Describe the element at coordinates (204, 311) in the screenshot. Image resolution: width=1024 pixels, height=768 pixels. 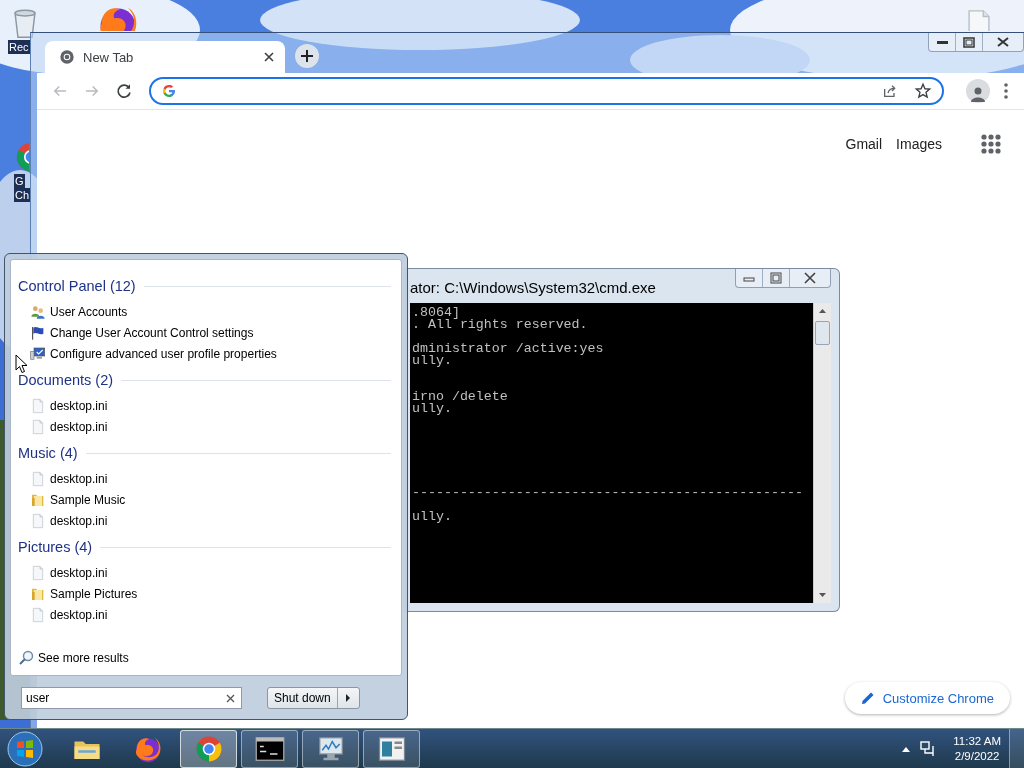
I see `search-result: User Accounts` at that location.